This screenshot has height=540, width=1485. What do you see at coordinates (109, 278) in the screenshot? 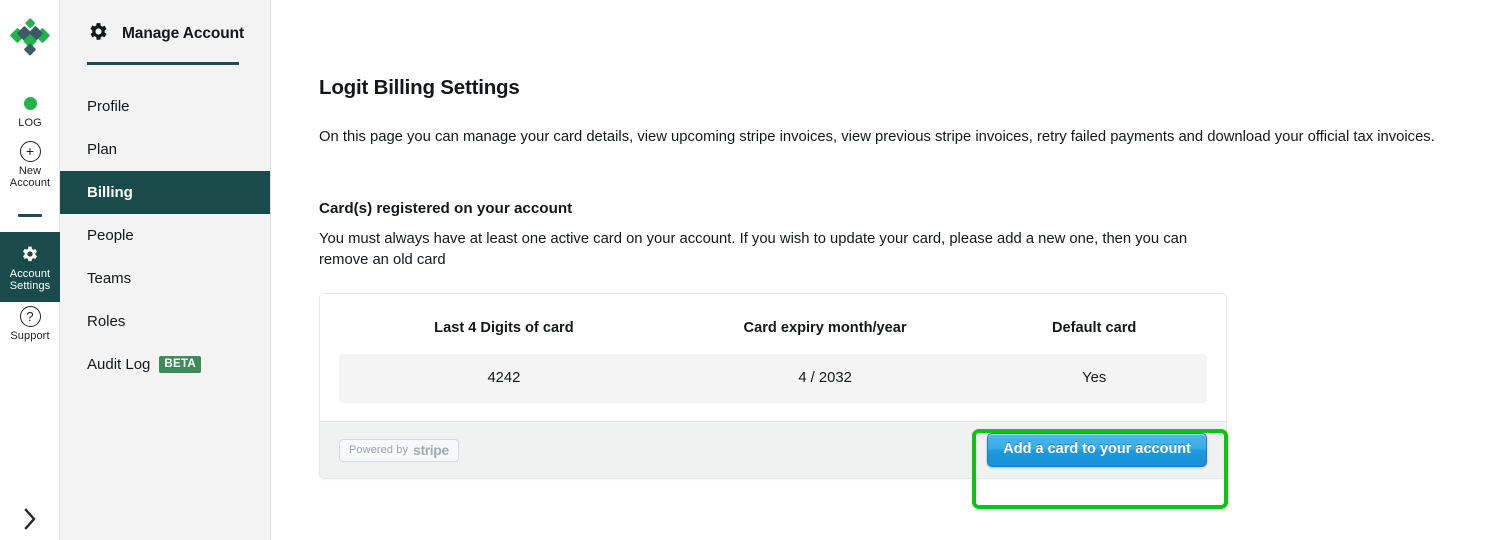
I see `sidebar-item-teams-label: Teams` at bounding box center [109, 278].